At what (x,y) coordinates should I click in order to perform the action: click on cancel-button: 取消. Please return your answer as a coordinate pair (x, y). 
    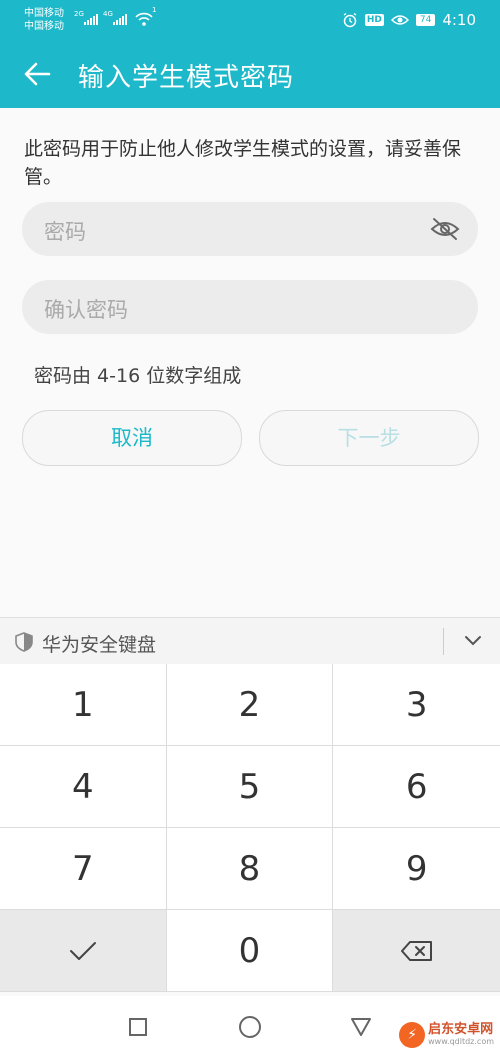
    Looking at the image, I should click on (132, 438).